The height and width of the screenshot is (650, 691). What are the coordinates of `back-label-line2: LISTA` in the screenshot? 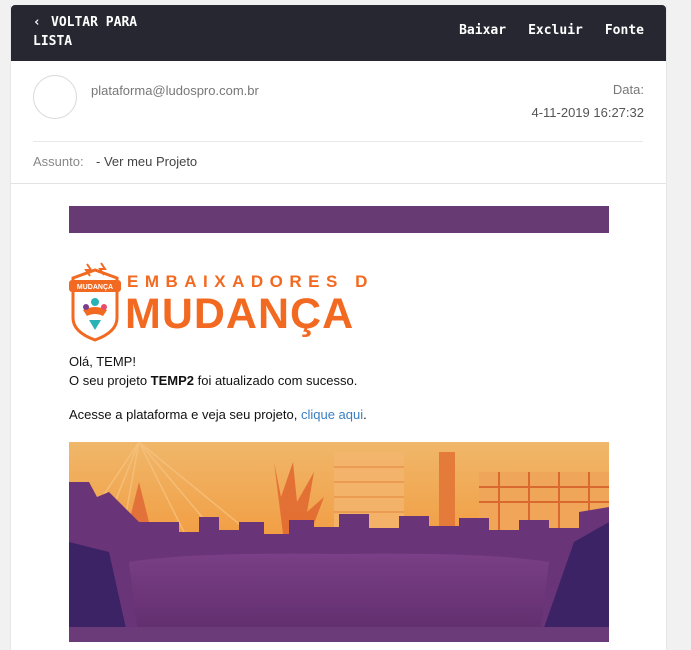 It's located at (53, 41).